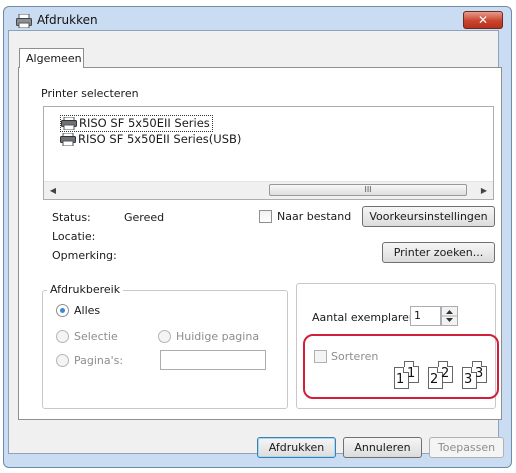 The width and height of the screenshot is (516, 473). What do you see at coordinates (366, 317) in the screenshot?
I see `copies-count-label: Aantal exemplaren:` at bounding box center [366, 317].